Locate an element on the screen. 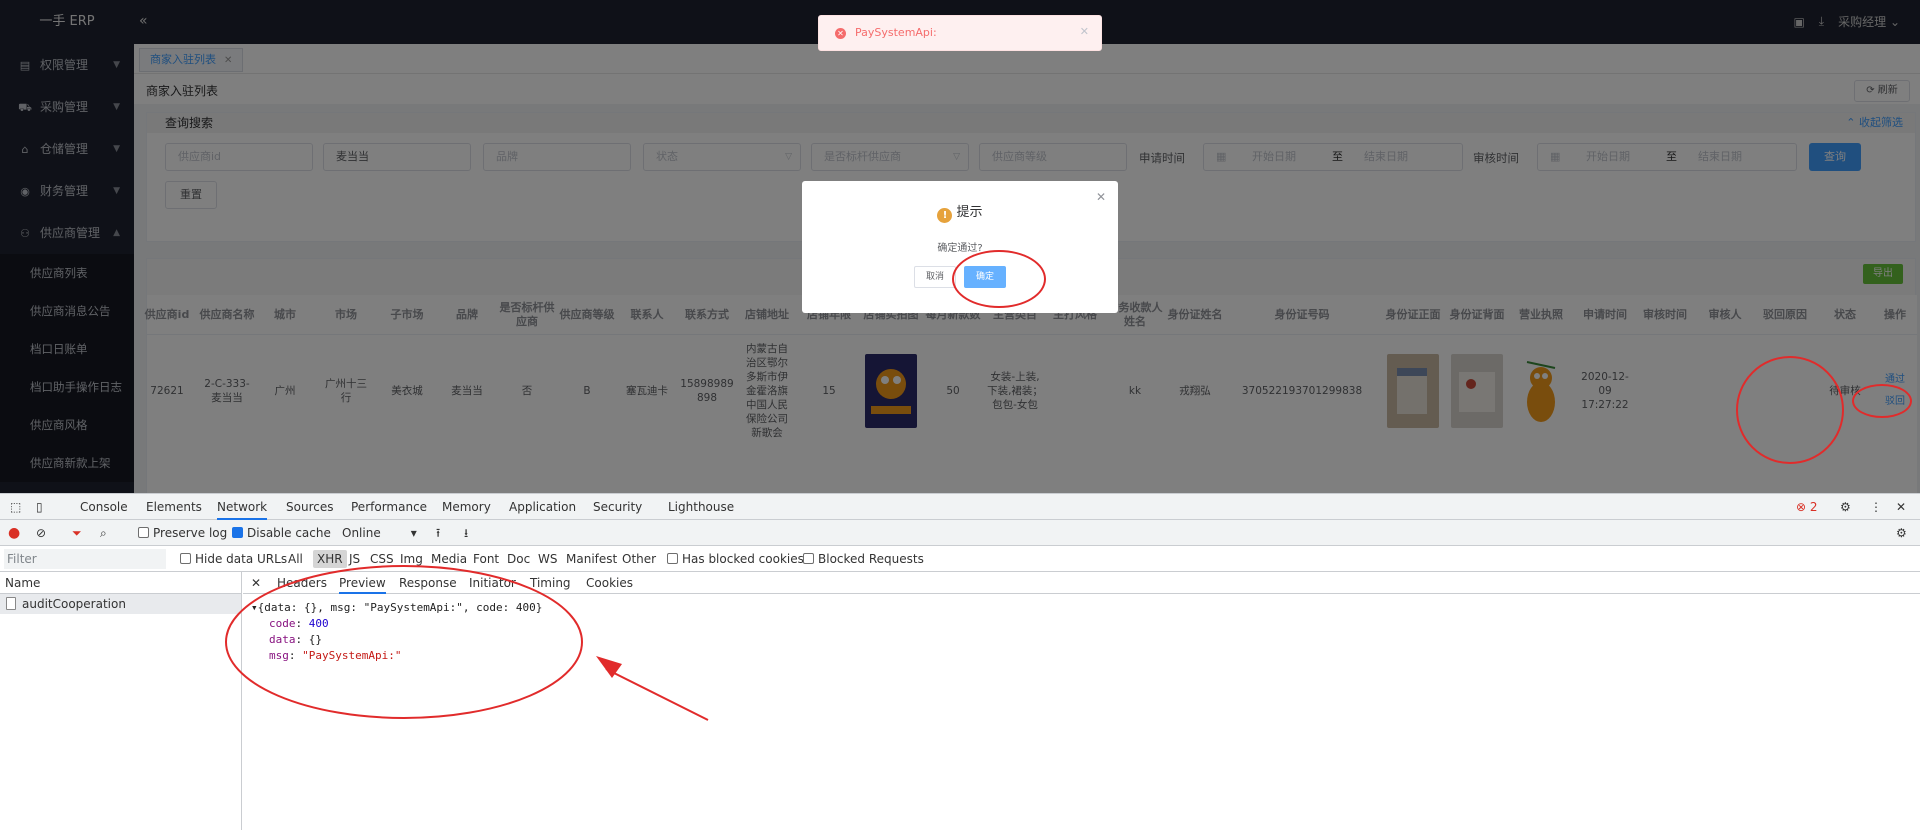 Image resolution: width=1920 pixels, height=830 pixels. annotation-arrow-line is located at coordinates (657, 694).